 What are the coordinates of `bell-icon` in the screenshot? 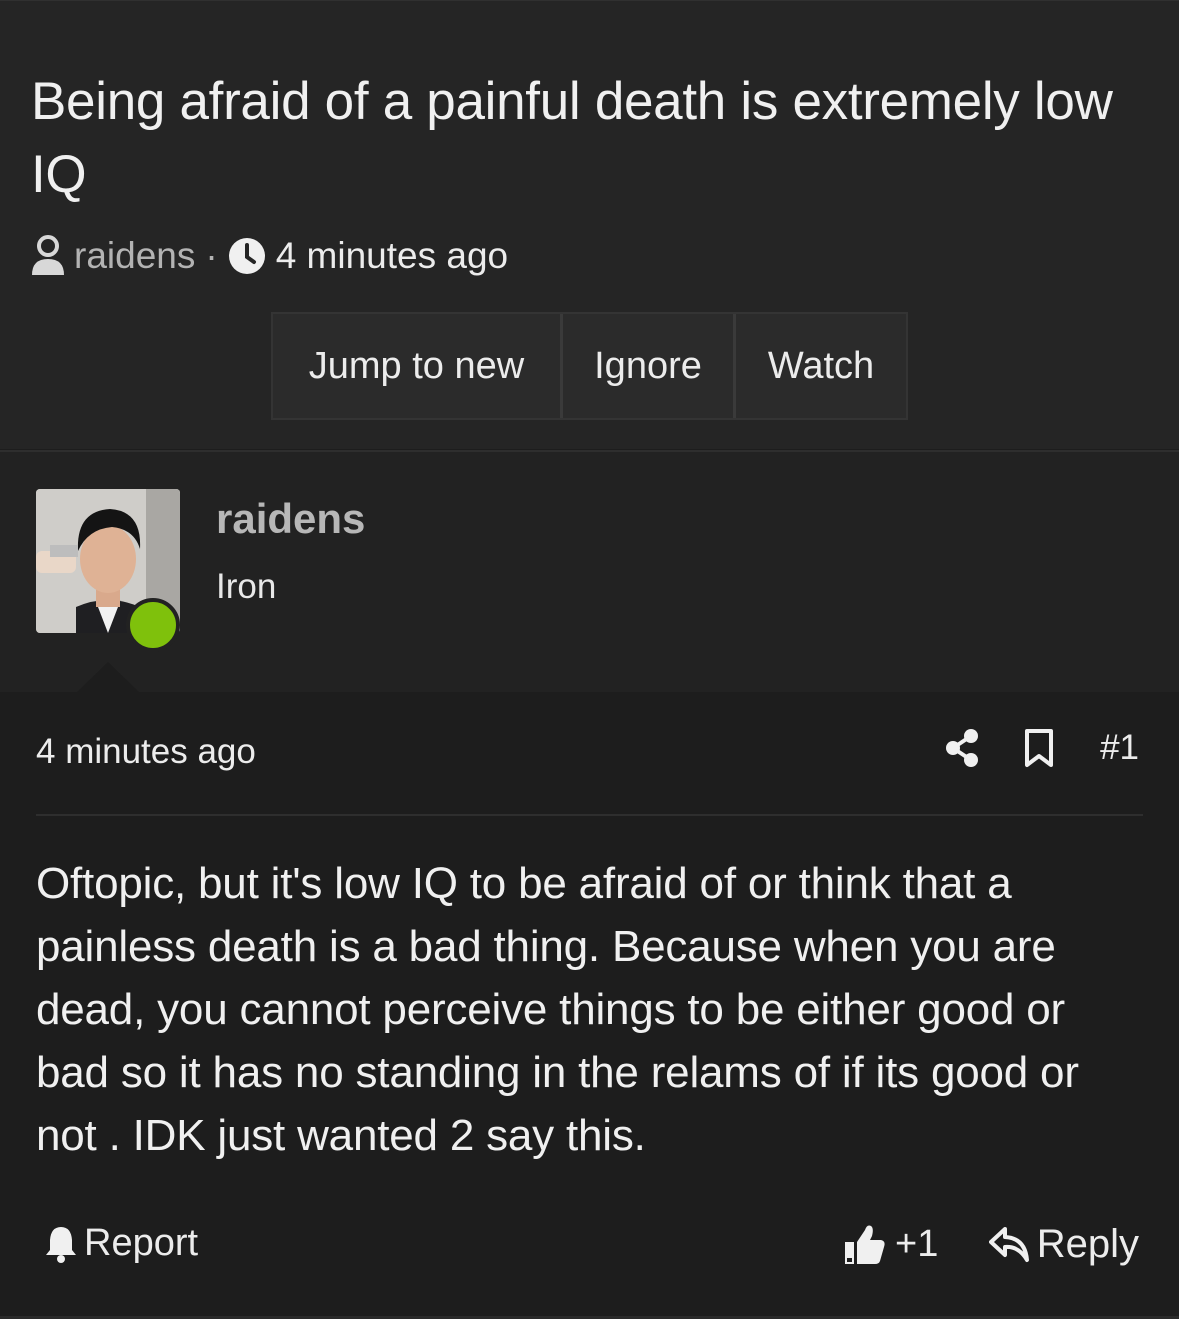 It's located at (61, 1244).